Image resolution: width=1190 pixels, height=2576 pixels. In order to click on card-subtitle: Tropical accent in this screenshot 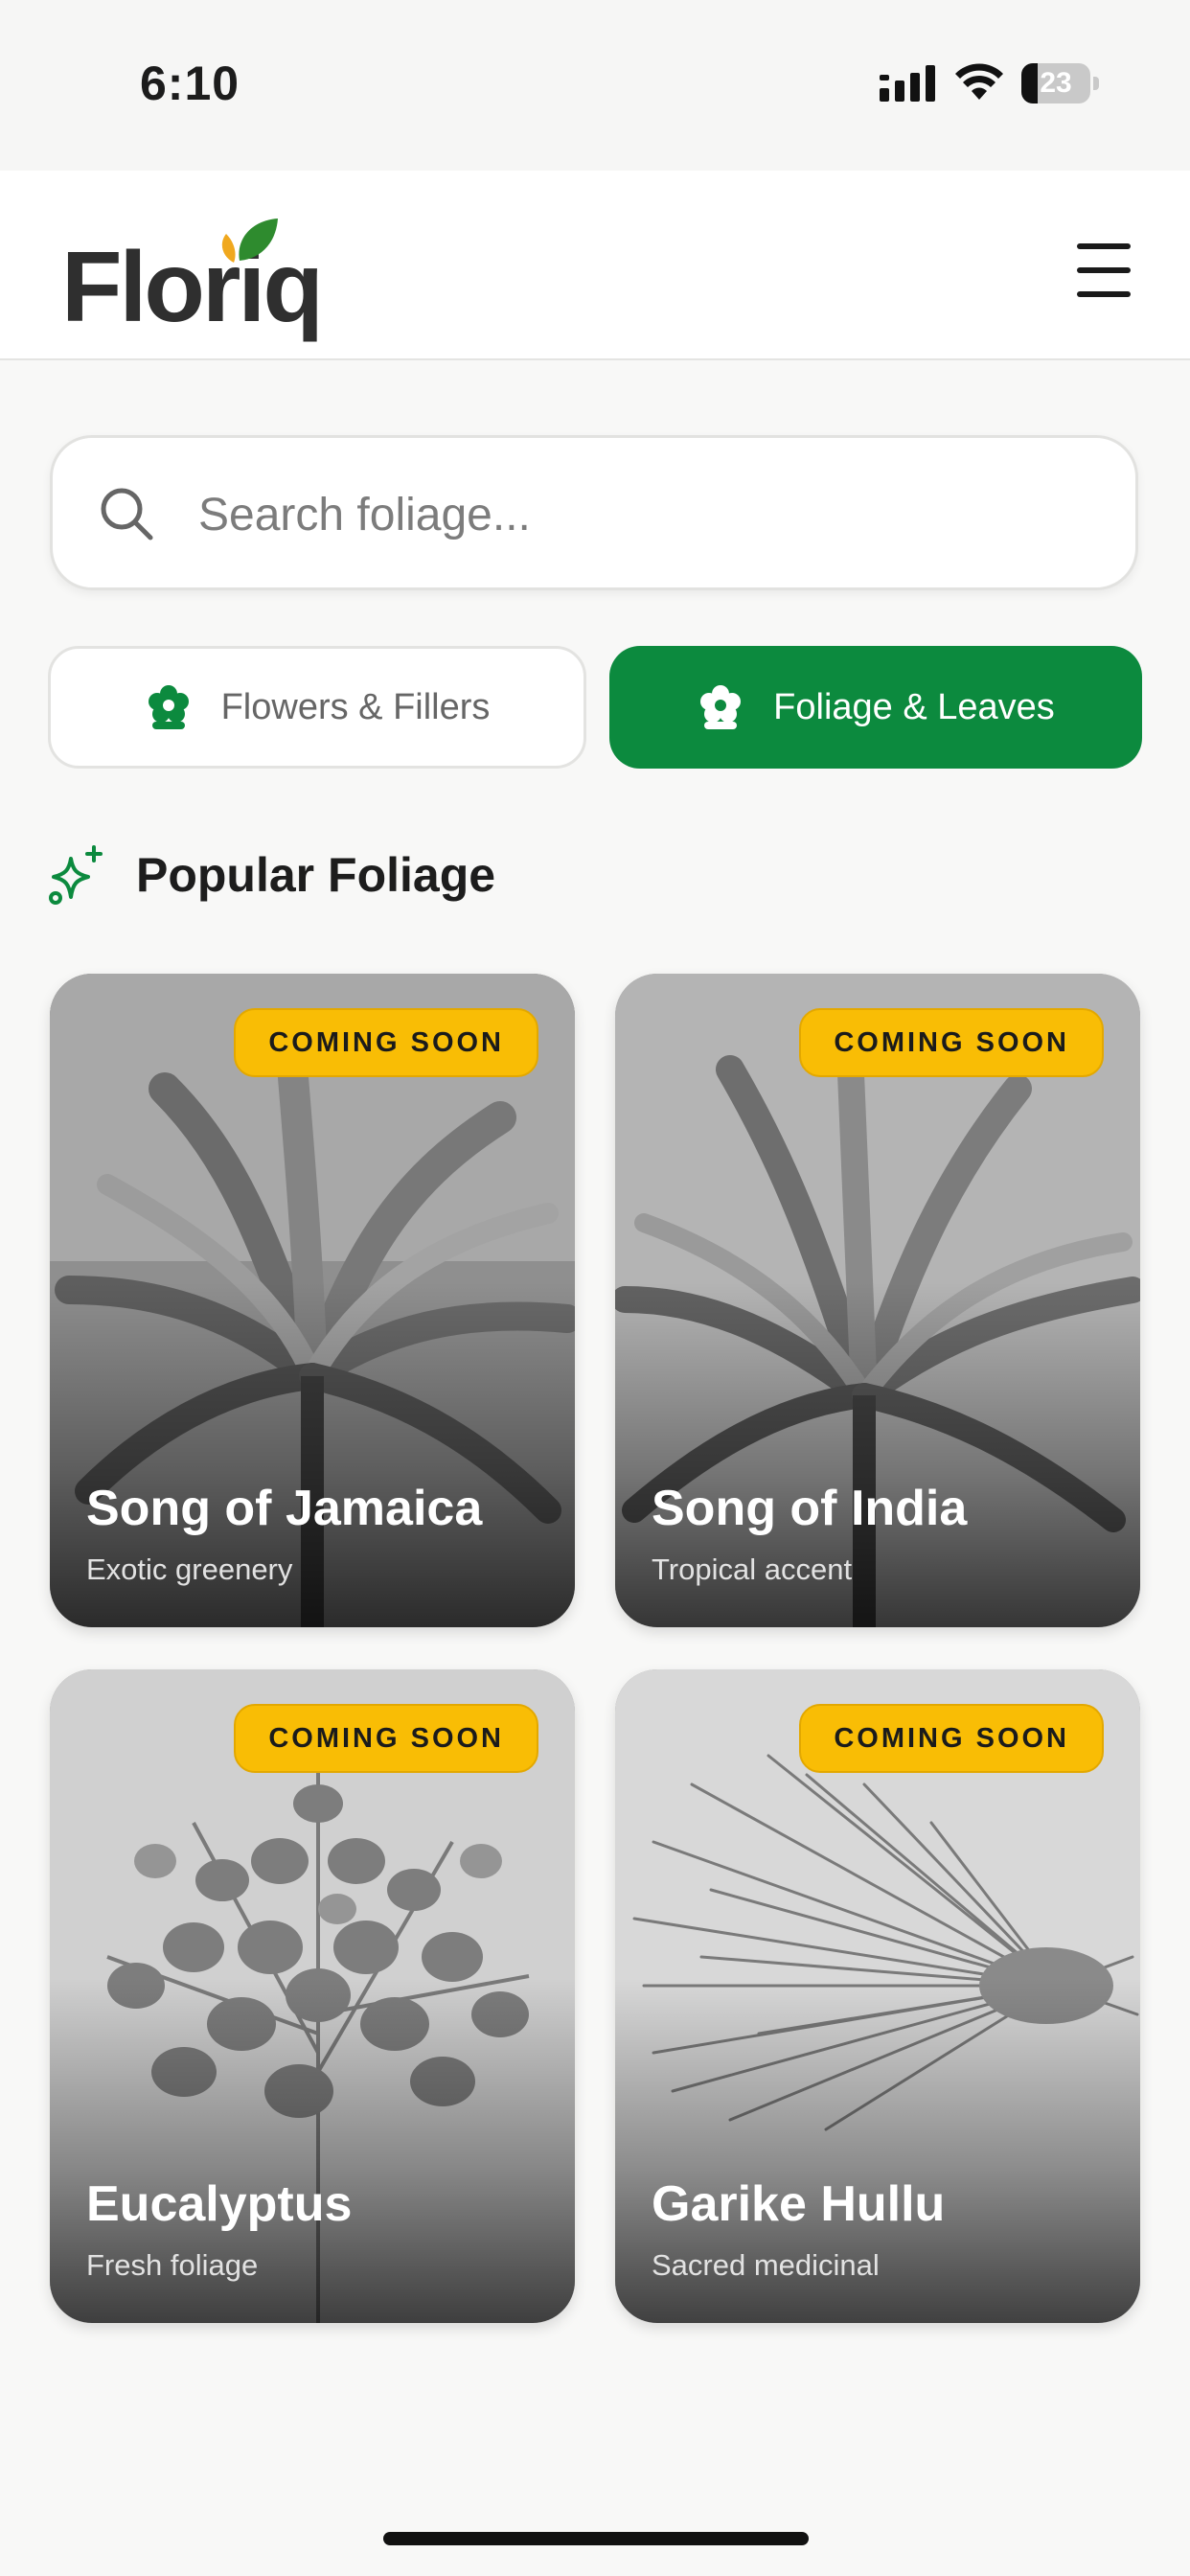, I will do `click(753, 1569)`.